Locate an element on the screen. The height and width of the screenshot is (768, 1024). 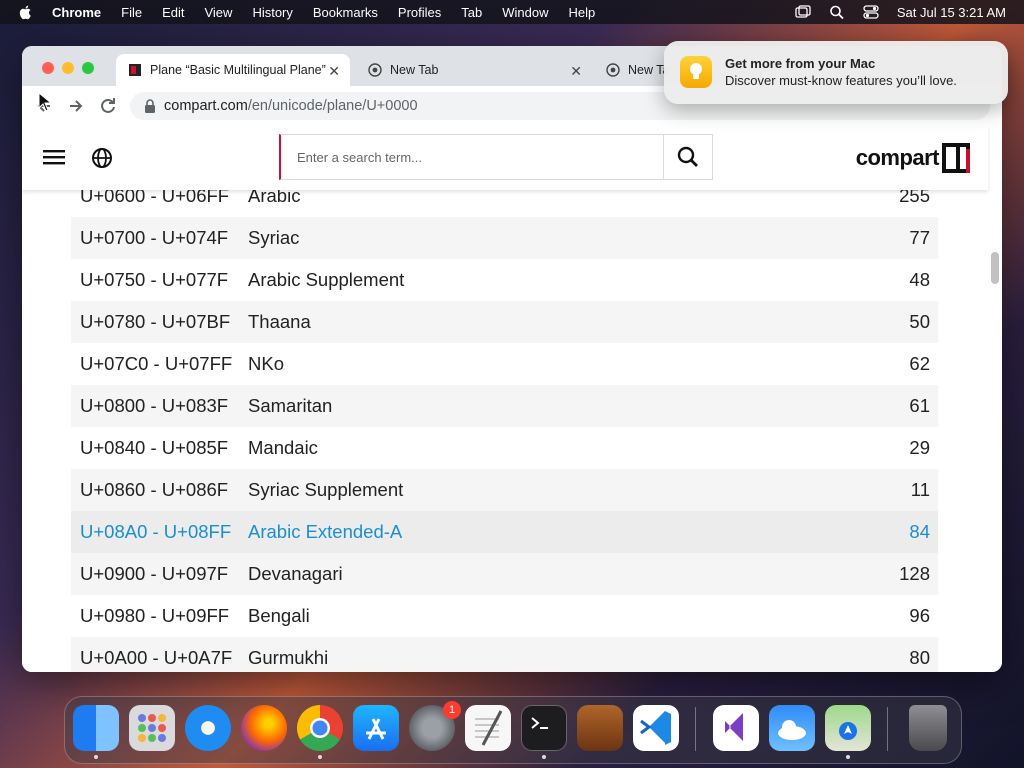
block-range-link: U+0860 - U+086F is located at coordinates (159, 490).